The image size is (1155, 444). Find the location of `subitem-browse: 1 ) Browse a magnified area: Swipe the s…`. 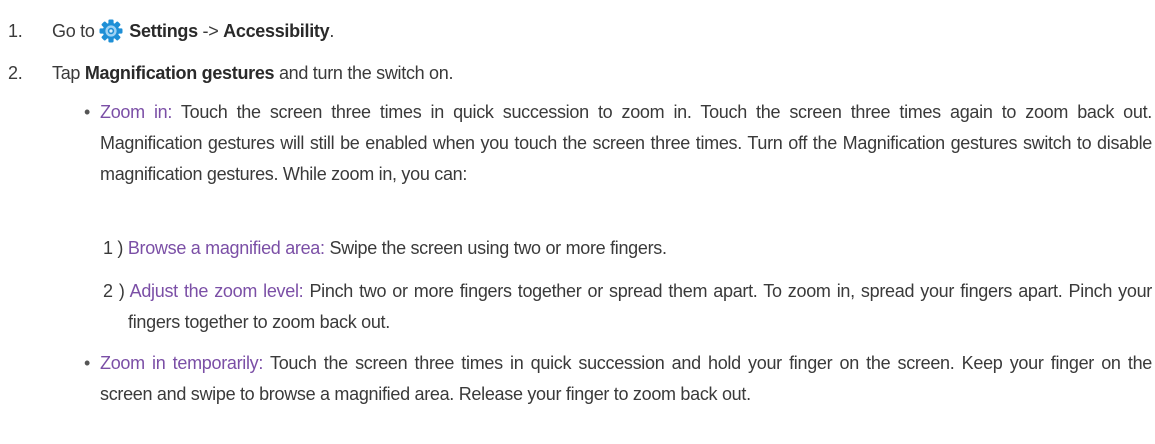

subitem-browse: 1 ) Browse a magnified area: Swipe the s… is located at coordinates (627, 248).